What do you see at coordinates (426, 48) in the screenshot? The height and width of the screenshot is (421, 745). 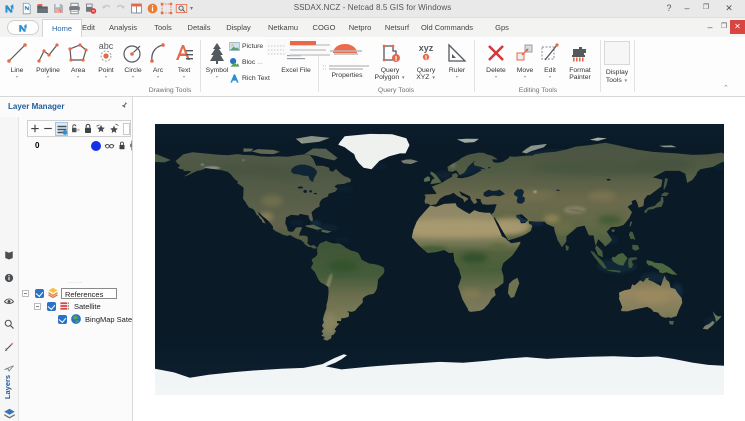 I see `svg-text: xyz` at bounding box center [426, 48].